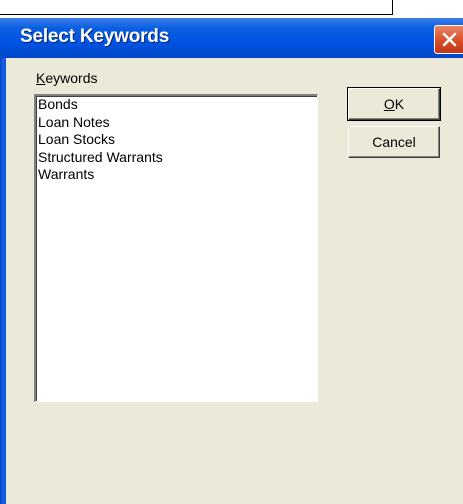  I want to click on ok-button: OK, so click(394, 104).